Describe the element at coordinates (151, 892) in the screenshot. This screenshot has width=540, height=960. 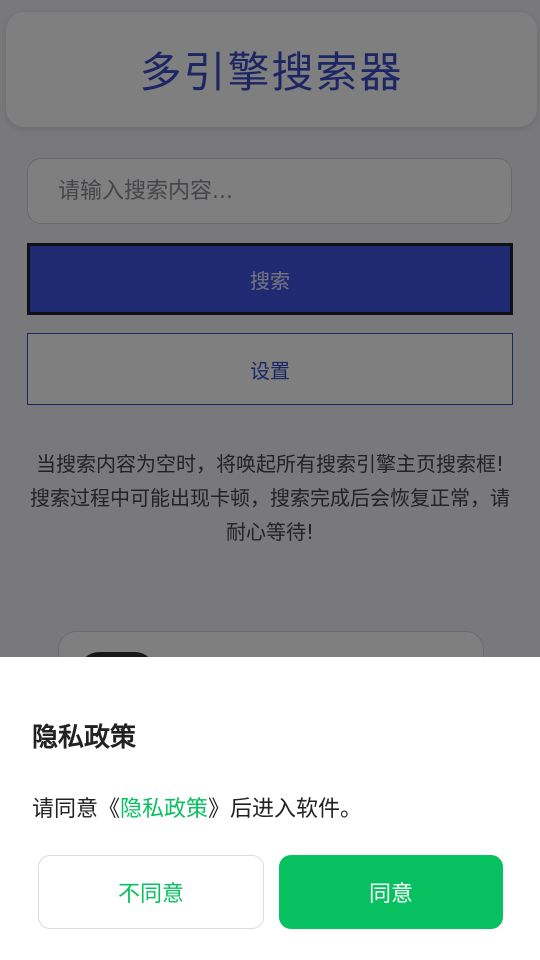
I see `disagree-button: 不同意` at that location.